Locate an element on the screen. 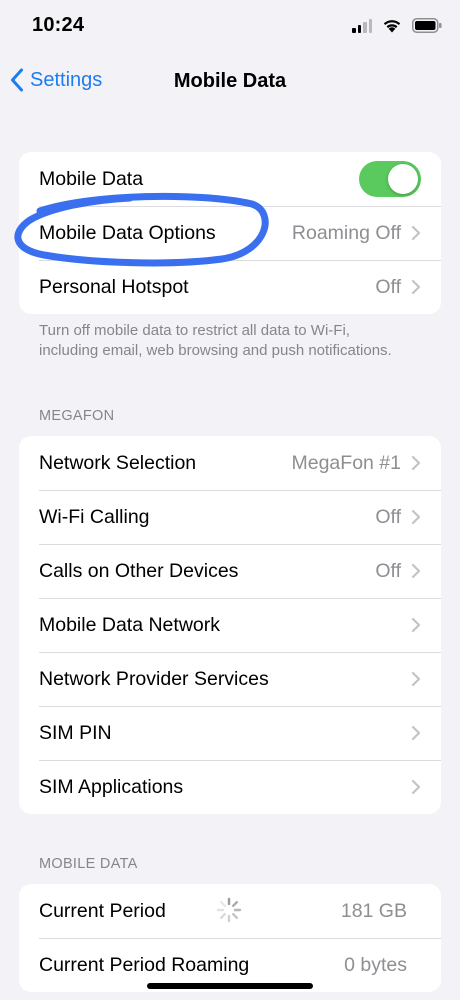 The height and width of the screenshot is (1000, 460). navigation-bar: Settings Mobile Data is located at coordinates (230, 82).